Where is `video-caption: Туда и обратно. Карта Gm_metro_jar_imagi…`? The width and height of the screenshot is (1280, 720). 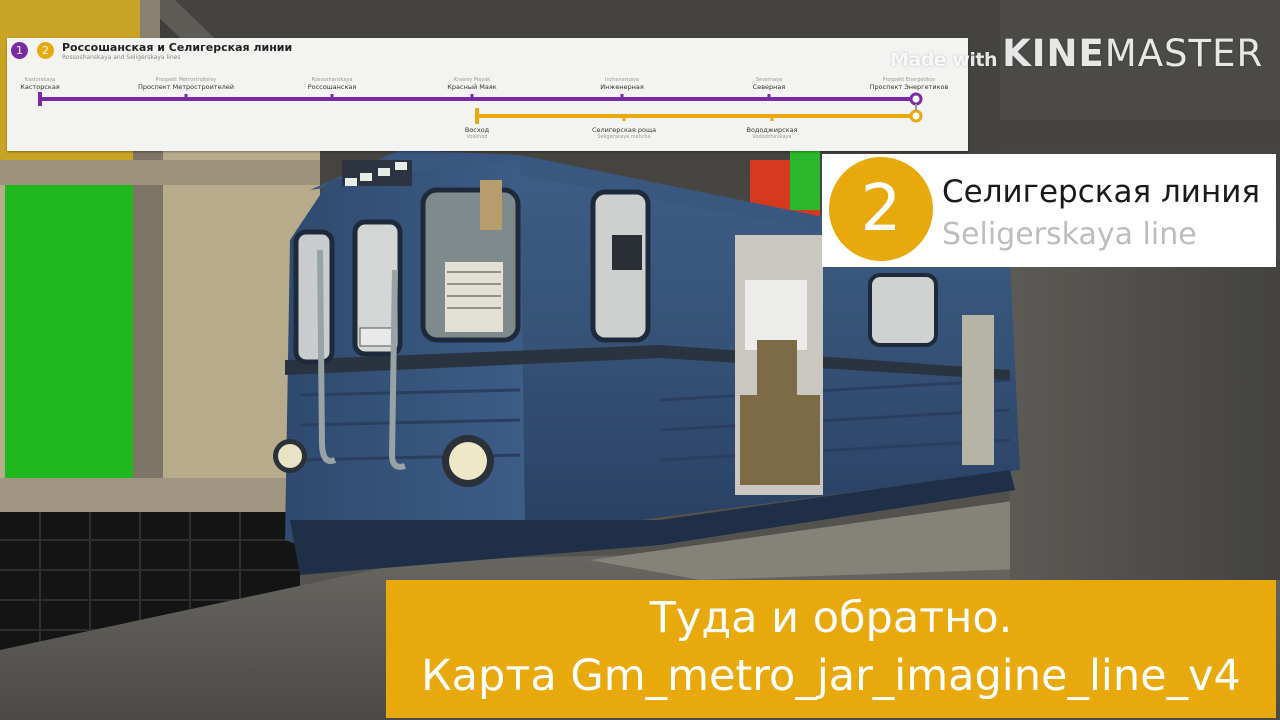 video-caption: Туда и обратно. Карта Gm_metro_jar_imagi… is located at coordinates (831, 649).